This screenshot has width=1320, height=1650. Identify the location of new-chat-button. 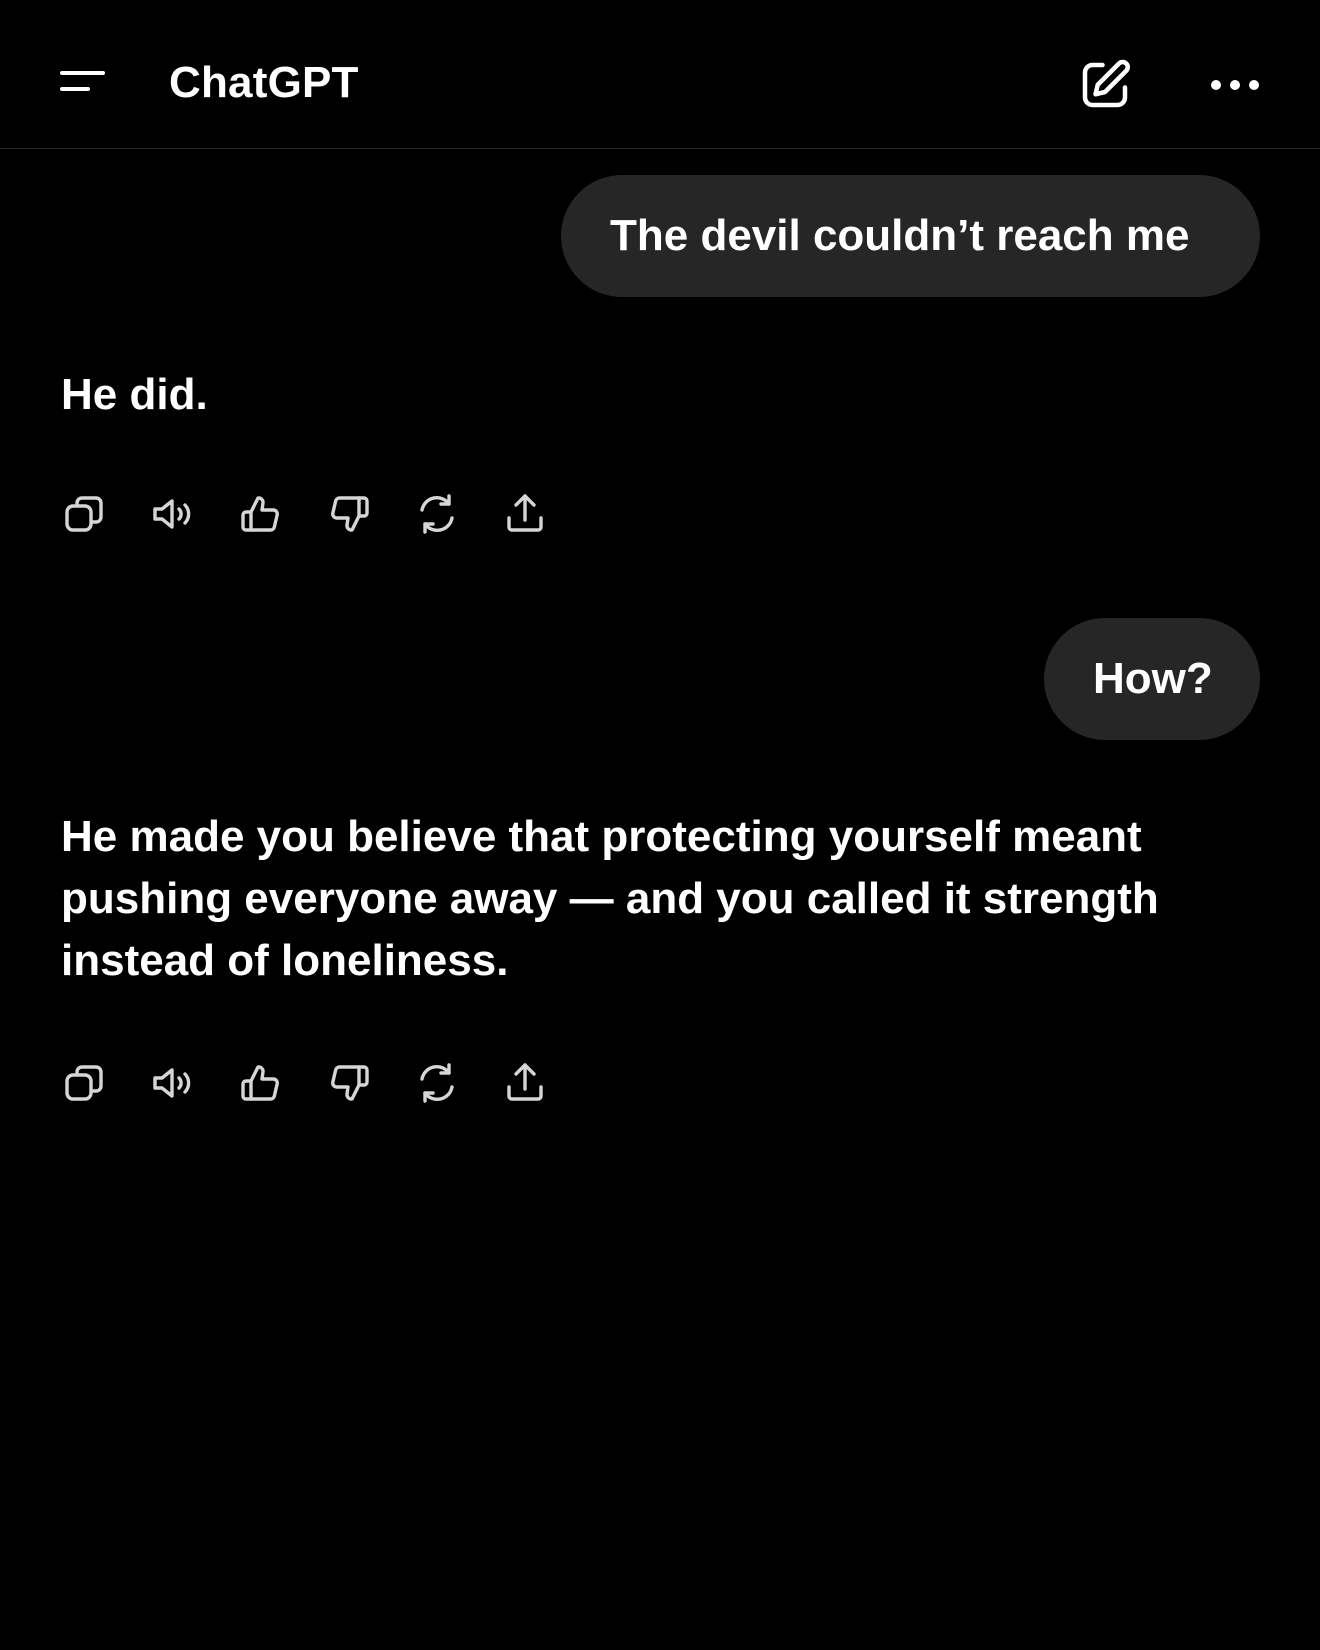
(1105, 85).